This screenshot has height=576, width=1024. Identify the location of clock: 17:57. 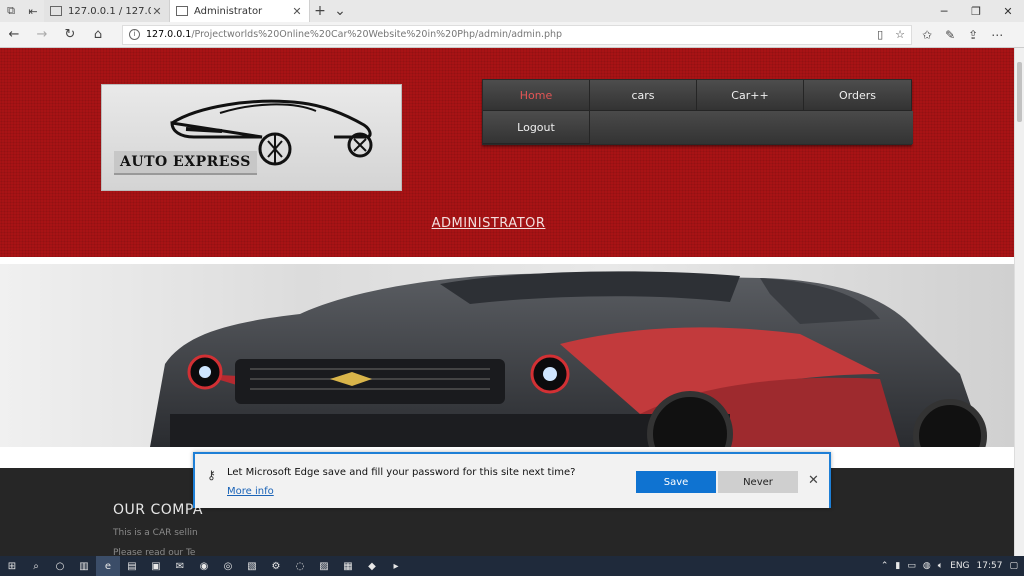
(990, 566).